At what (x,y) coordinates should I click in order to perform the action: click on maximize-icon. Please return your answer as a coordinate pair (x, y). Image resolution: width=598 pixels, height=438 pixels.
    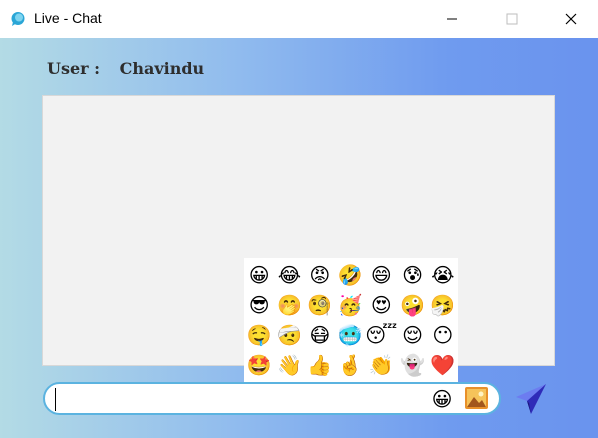
    Looking at the image, I should click on (512, 19).